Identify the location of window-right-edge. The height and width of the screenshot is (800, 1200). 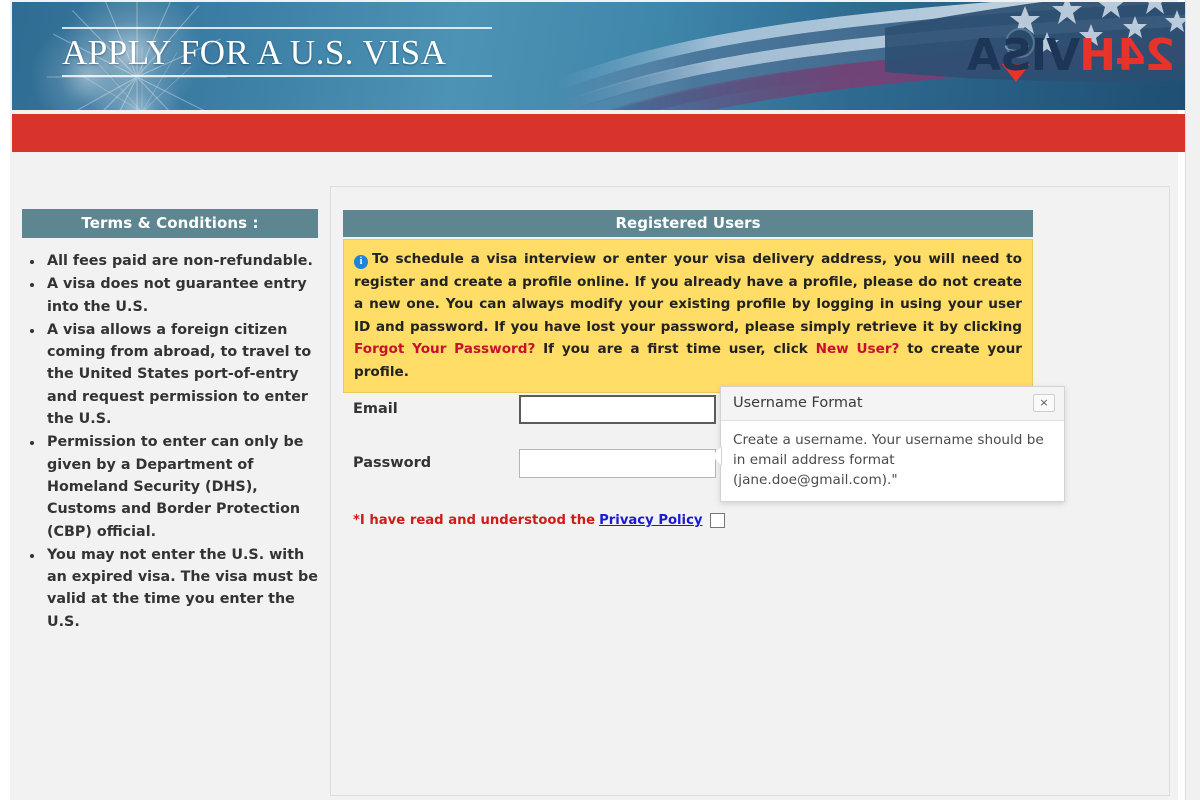
(1192, 400).